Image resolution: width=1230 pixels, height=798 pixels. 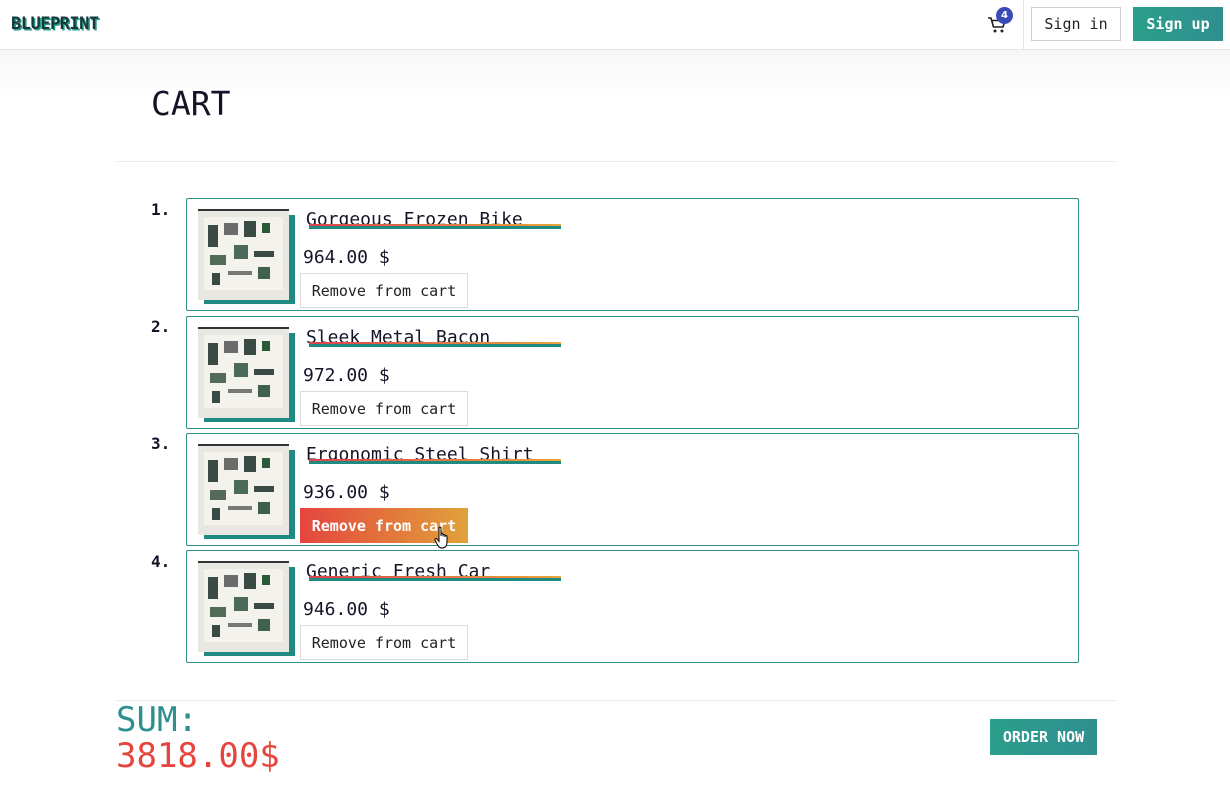 I want to click on item-number: 4., so click(x=161, y=561).